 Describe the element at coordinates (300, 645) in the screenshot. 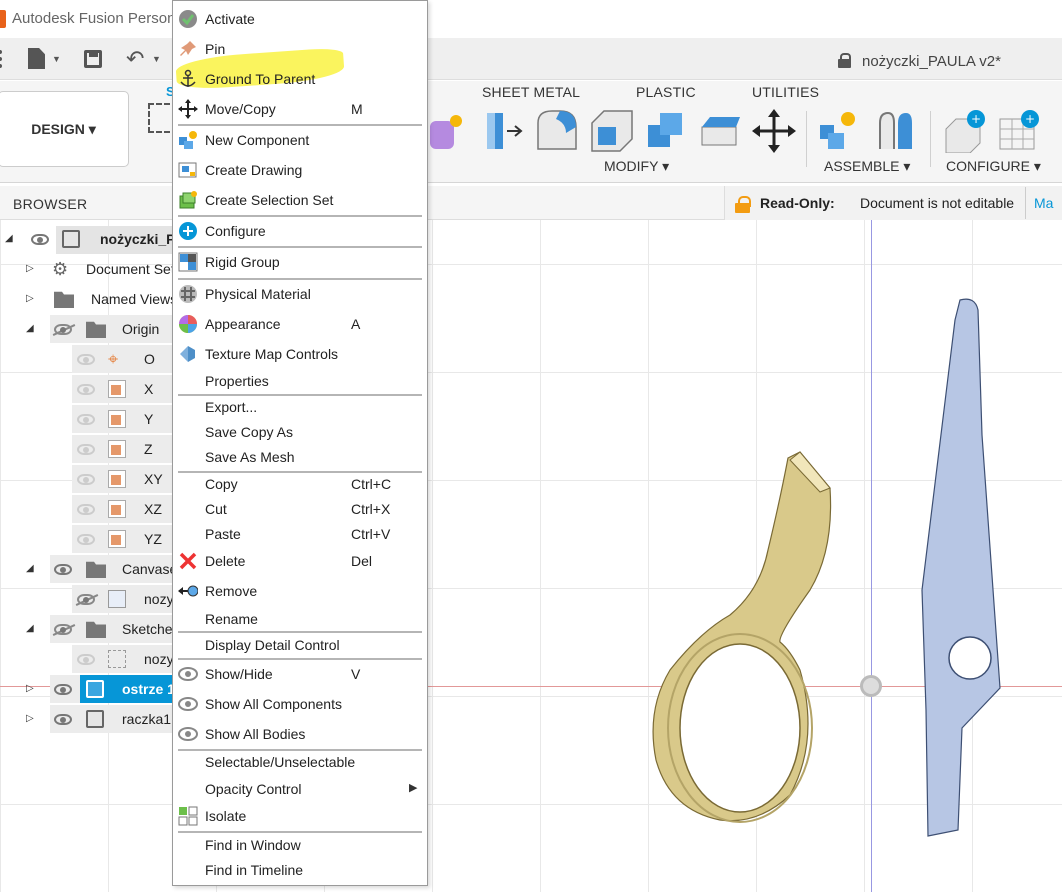

I see `menu-item-display-detail-control: Display Detail Control` at that location.